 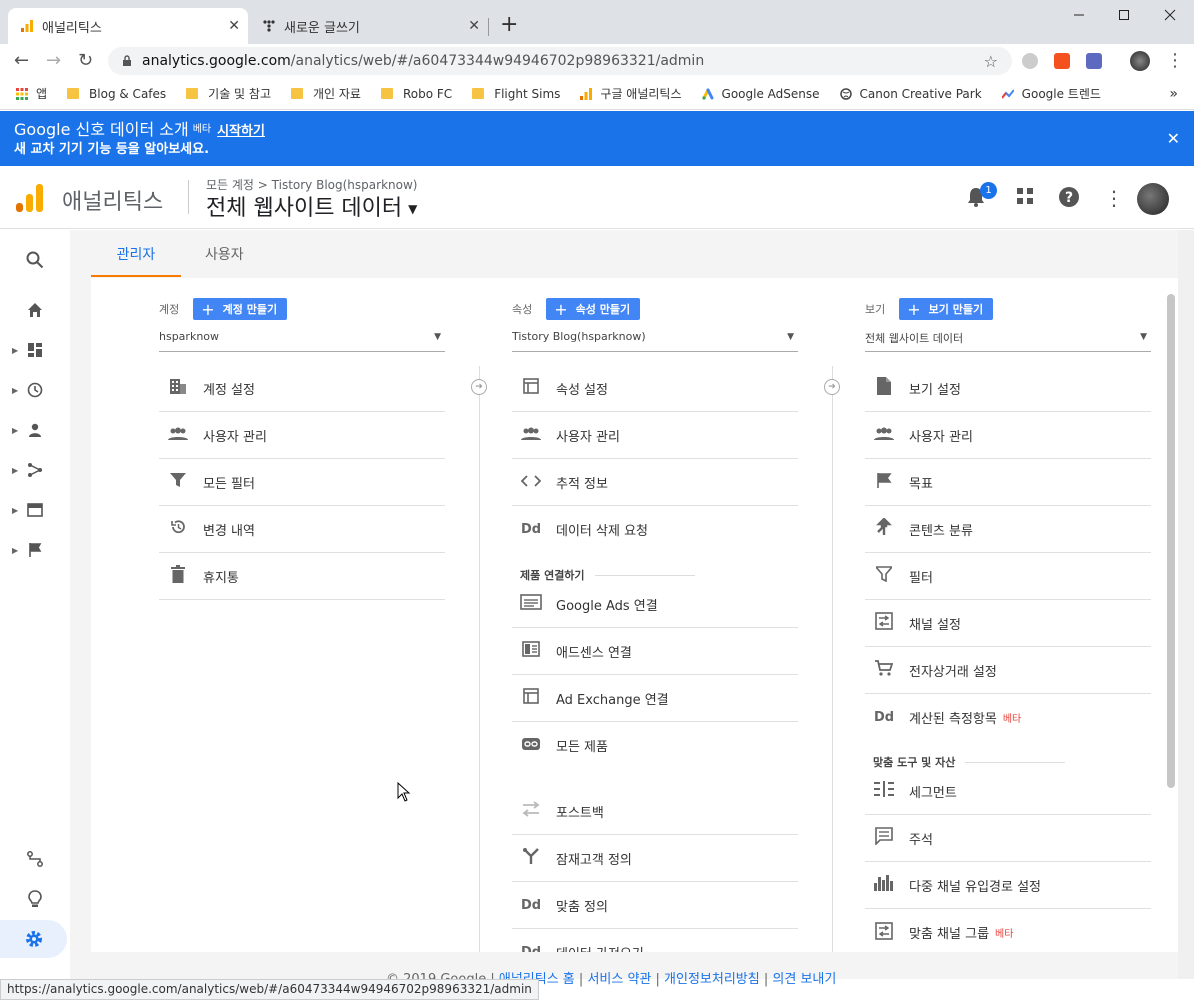 I want to click on bookmark-analytics: 구글 애널리틱스, so click(x=631, y=93).